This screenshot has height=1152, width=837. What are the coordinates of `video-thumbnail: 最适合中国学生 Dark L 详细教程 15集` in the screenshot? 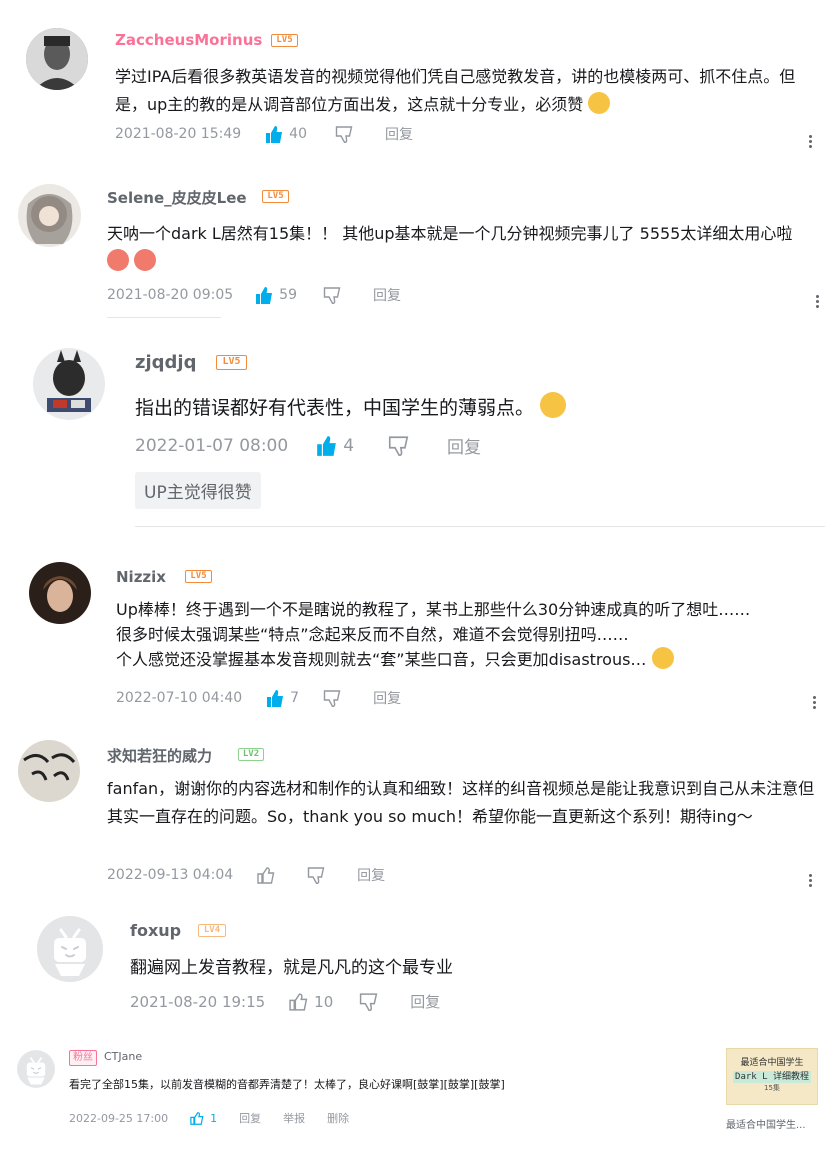 It's located at (772, 1076).